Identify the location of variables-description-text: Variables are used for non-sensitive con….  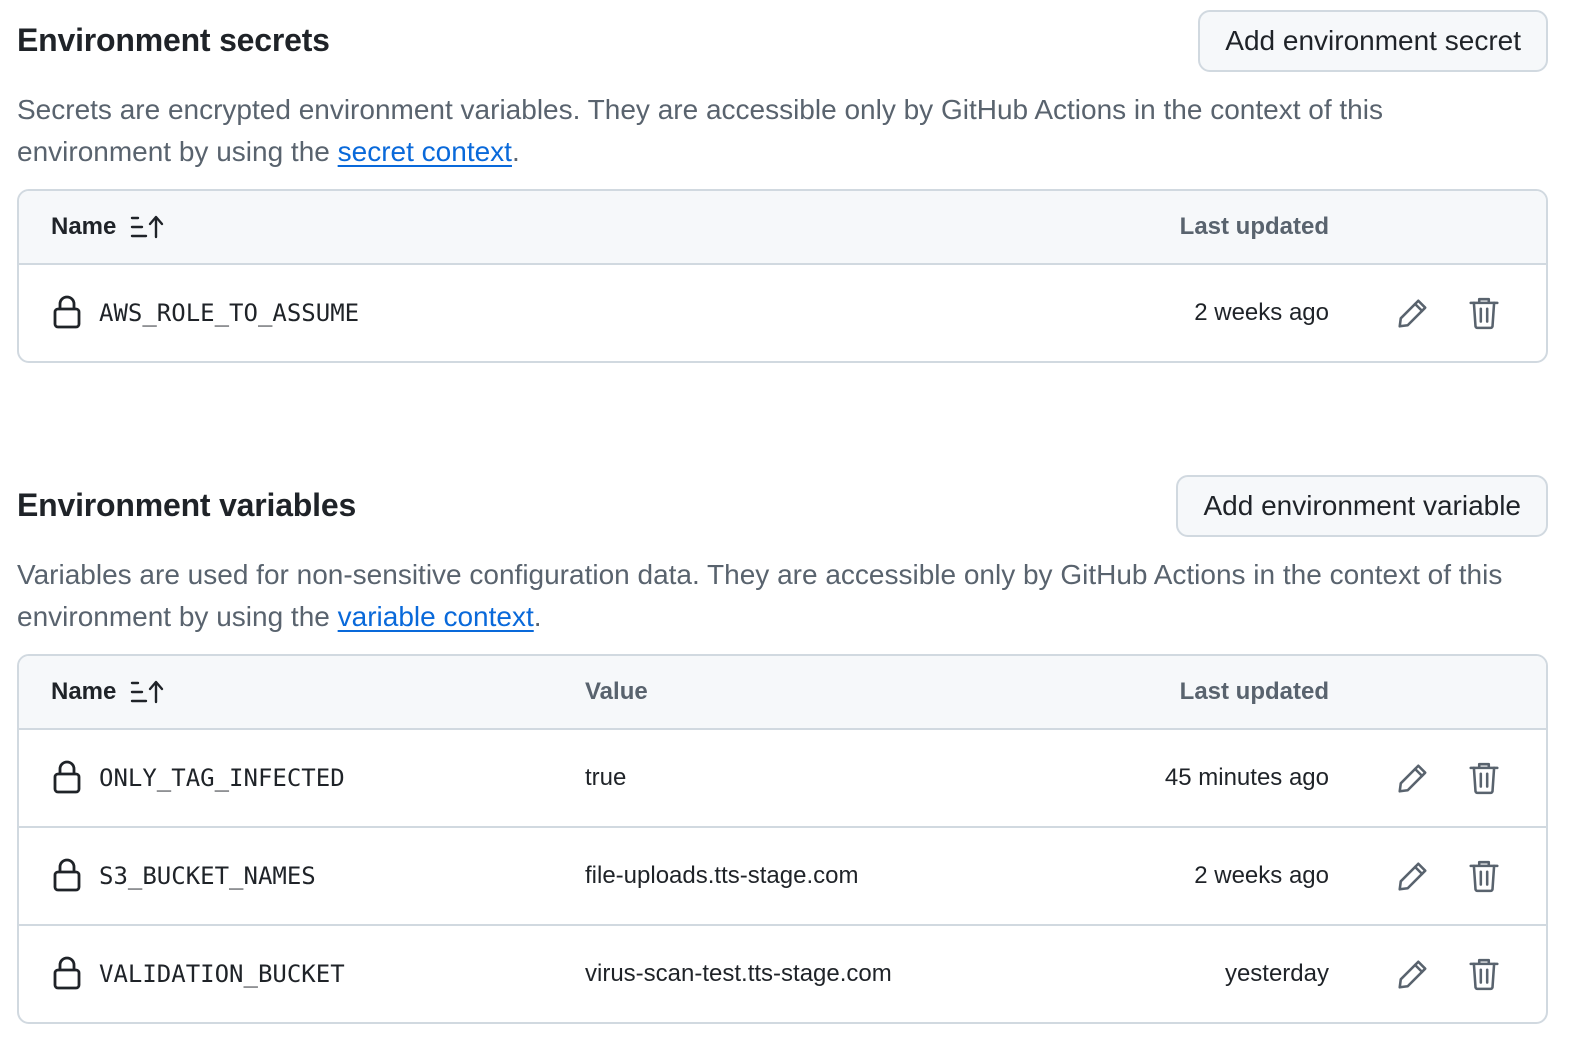
(760, 595).